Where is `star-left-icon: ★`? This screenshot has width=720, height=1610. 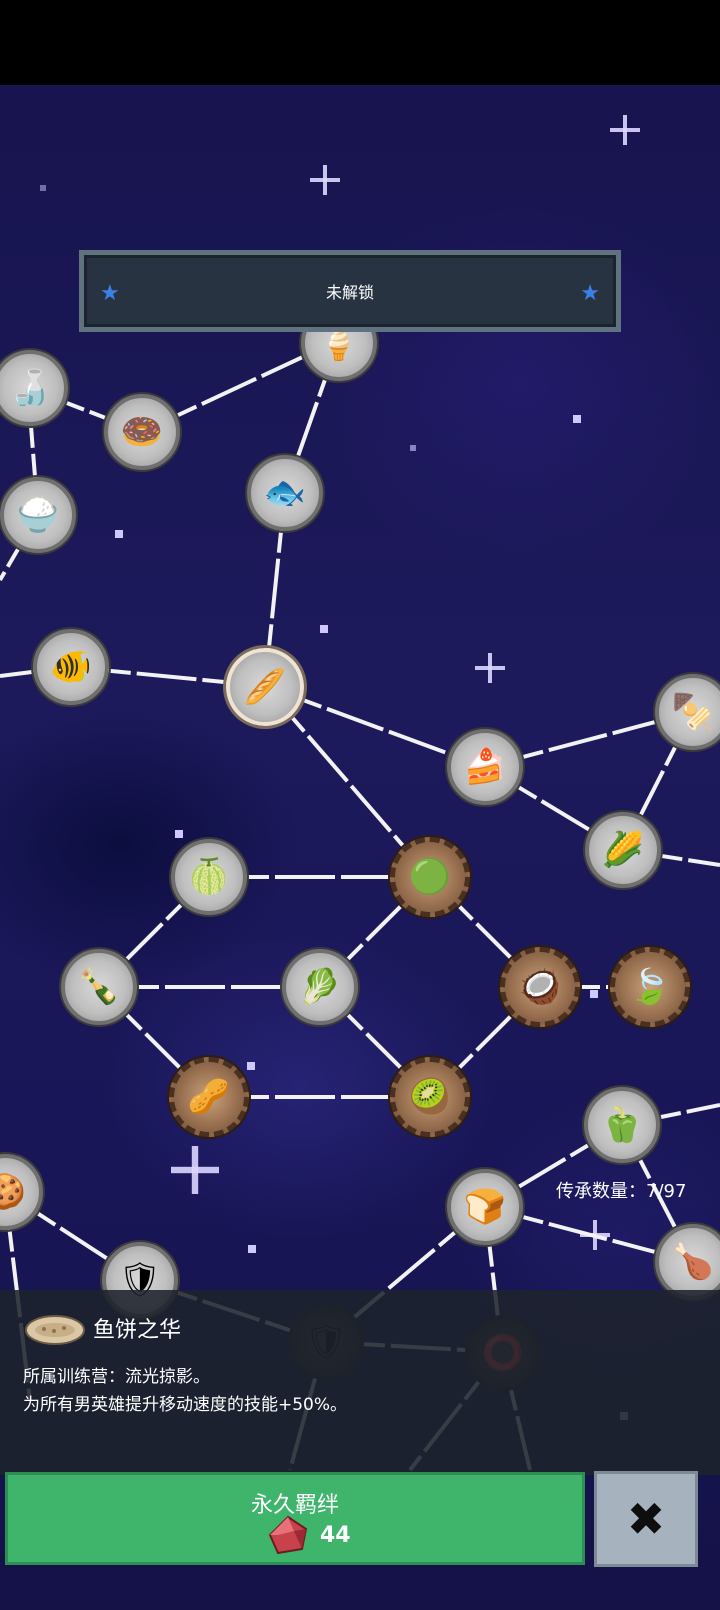
star-left-icon: ★ is located at coordinates (110, 293).